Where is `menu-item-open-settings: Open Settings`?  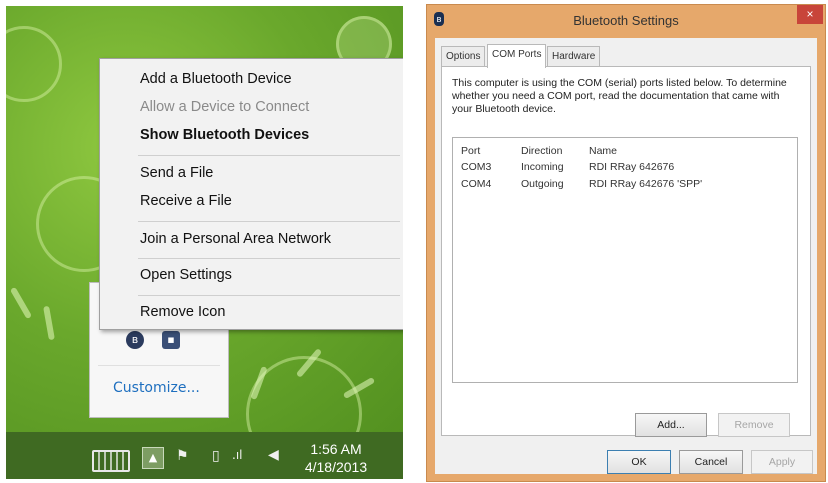 menu-item-open-settings: Open Settings is located at coordinates (186, 275).